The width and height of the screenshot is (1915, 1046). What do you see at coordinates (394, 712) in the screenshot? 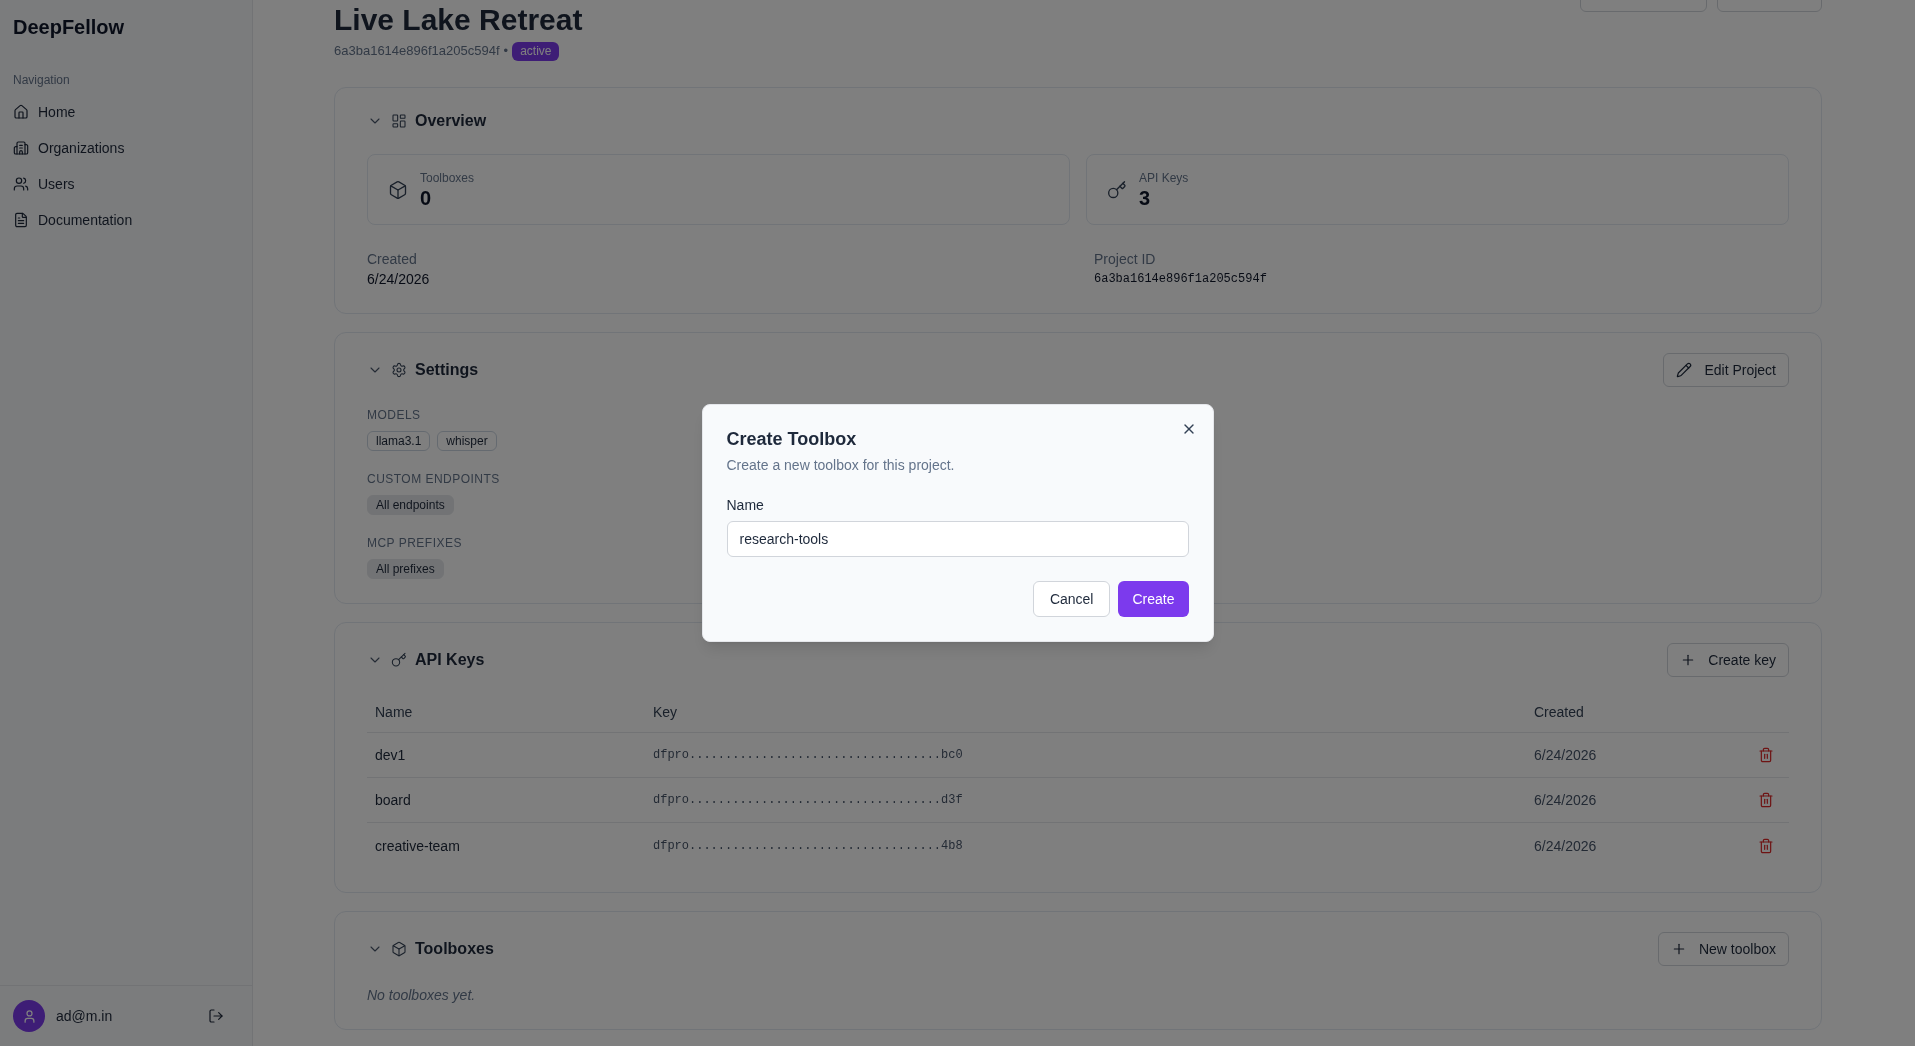
I see `column-header: Name` at bounding box center [394, 712].